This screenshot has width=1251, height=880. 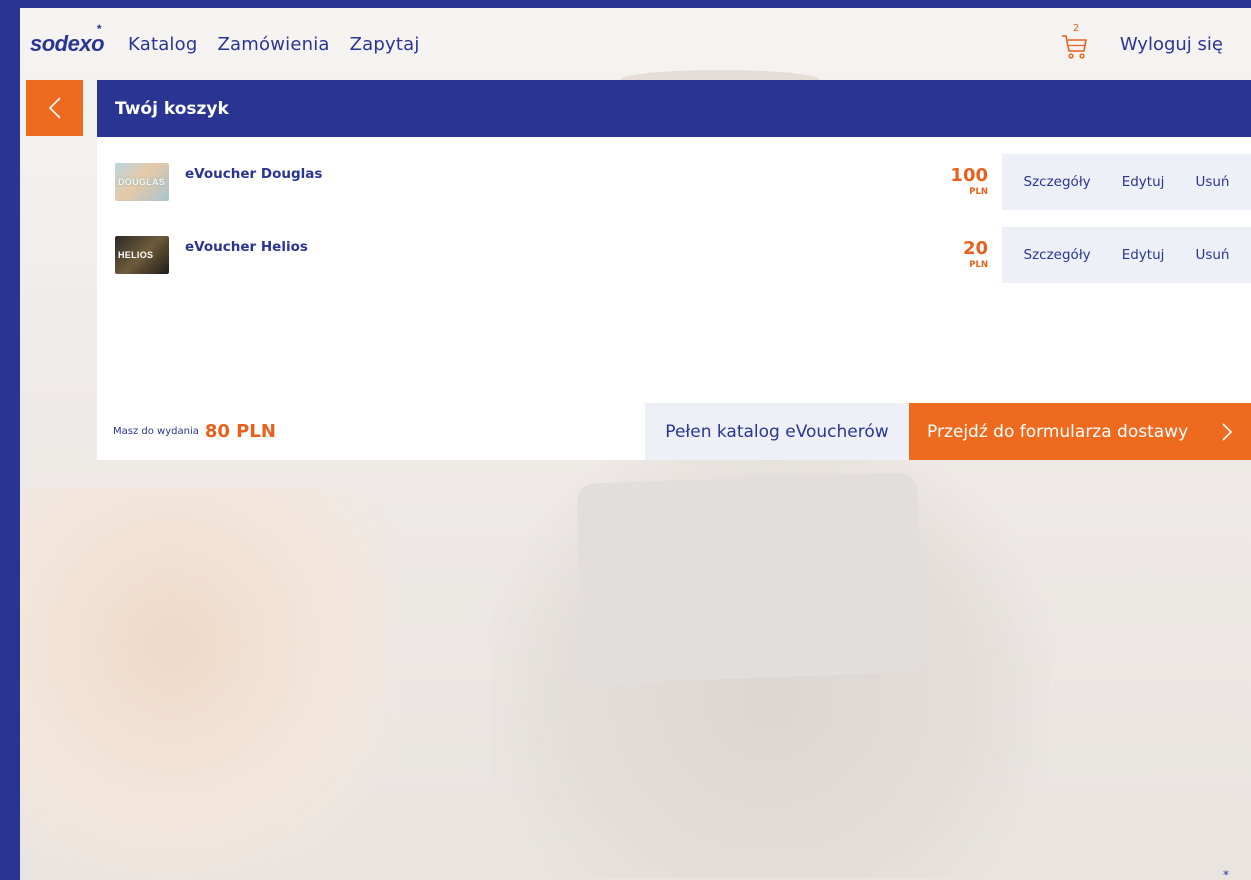 What do you see at coordinates (156, 431) in the screenshot?
I see `budget-label: Masz do wydania` at bounding box center [156, 431].